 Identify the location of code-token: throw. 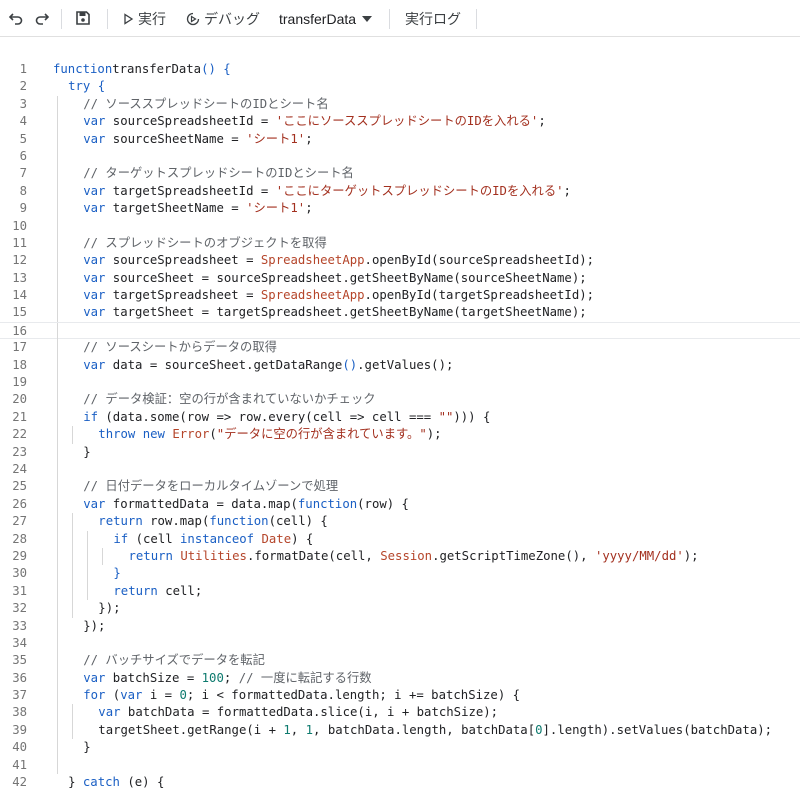
(117, 434).